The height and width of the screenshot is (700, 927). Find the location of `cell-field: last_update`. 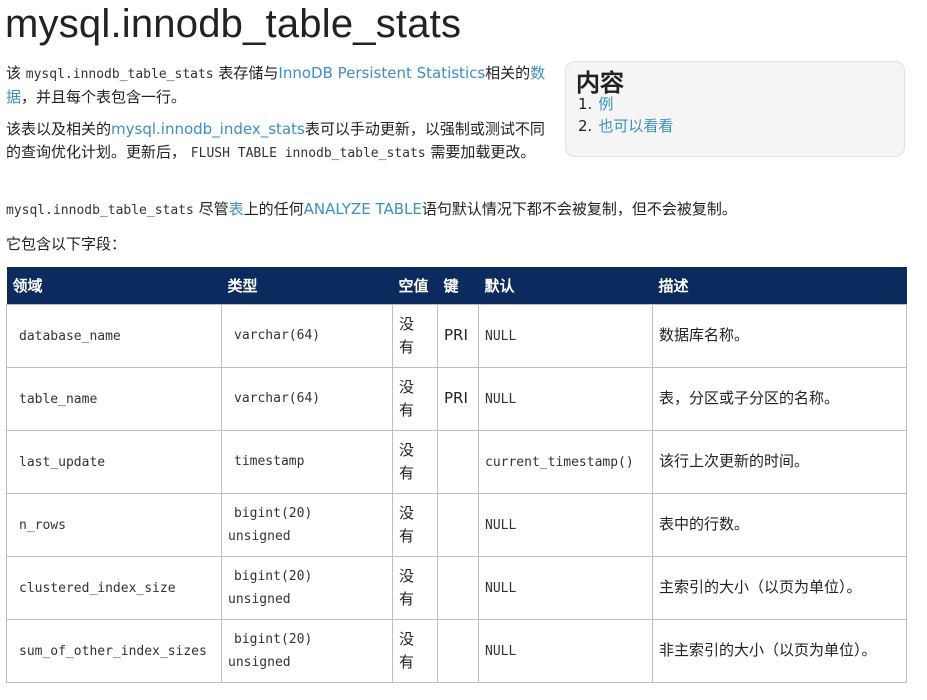

cell-field: last_update is located at coordinates (114, 461).